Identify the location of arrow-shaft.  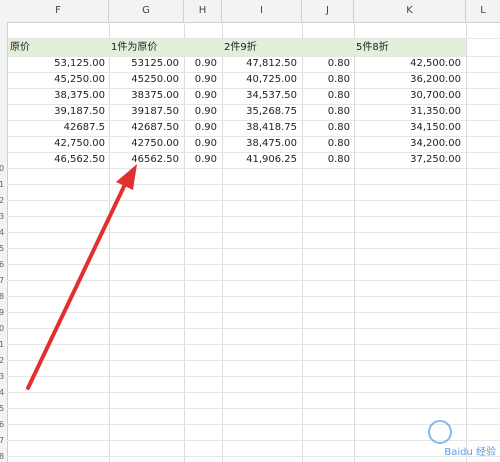
(78, 283).